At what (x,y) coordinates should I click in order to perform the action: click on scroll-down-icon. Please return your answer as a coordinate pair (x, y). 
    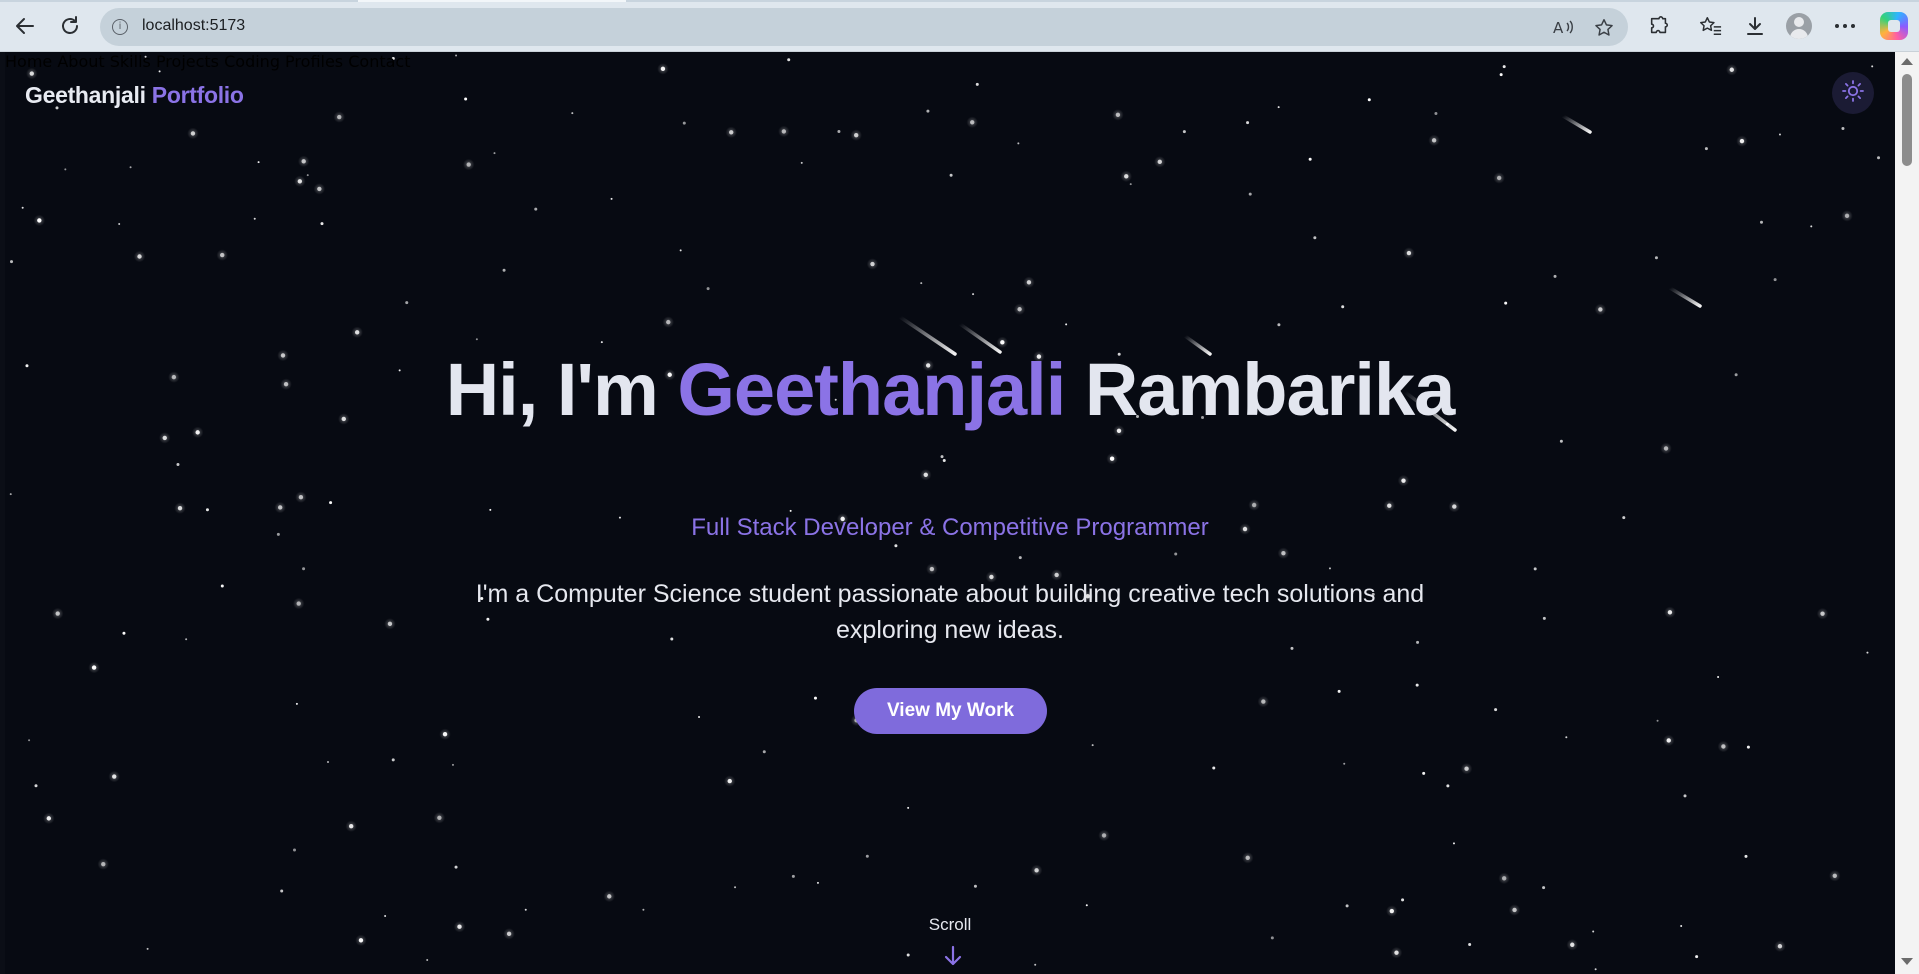
    Looking at the image, I should click on (1907, 961).